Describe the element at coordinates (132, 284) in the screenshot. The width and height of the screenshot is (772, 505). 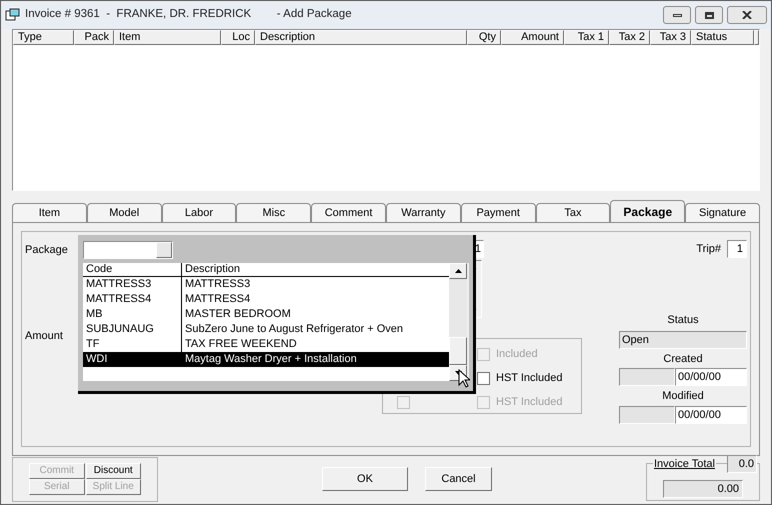
I see `code-cell: MATTRESS3` at that location.